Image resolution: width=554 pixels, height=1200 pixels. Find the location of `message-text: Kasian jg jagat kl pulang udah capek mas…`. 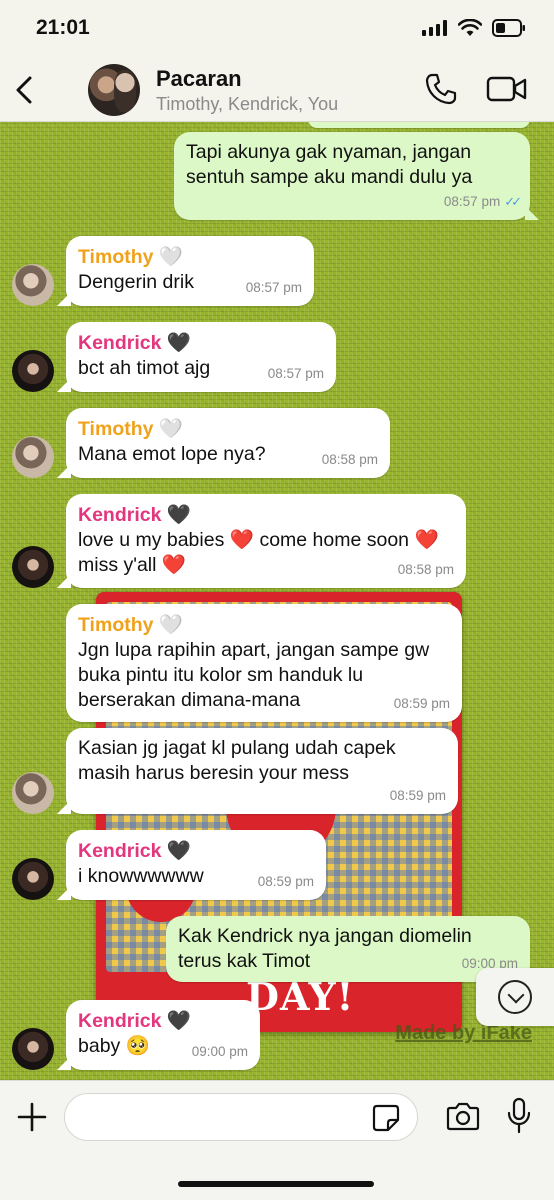

message-text: Kasian jg jagat kl pulang udah capek mas… is located at coordinates (237, 760).